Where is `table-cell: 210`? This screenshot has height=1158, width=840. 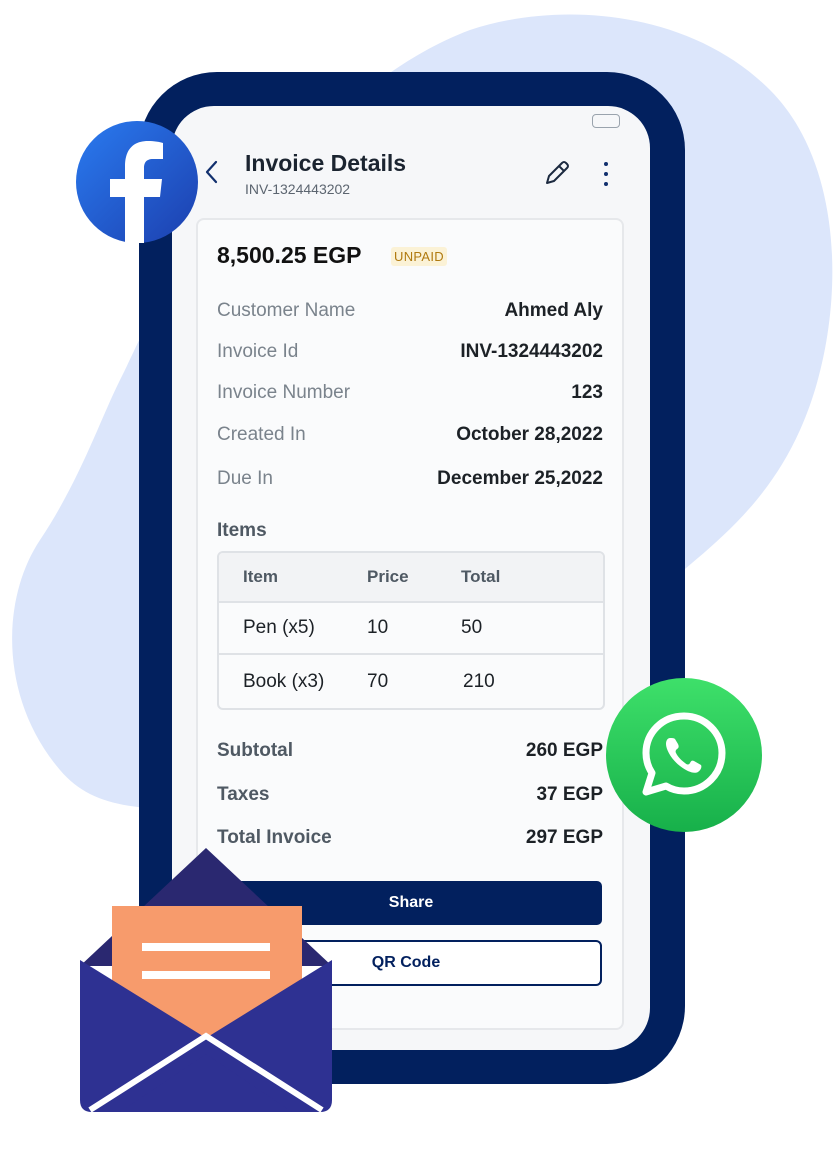 table-cell: 210 is located at coordinates (479, 681).